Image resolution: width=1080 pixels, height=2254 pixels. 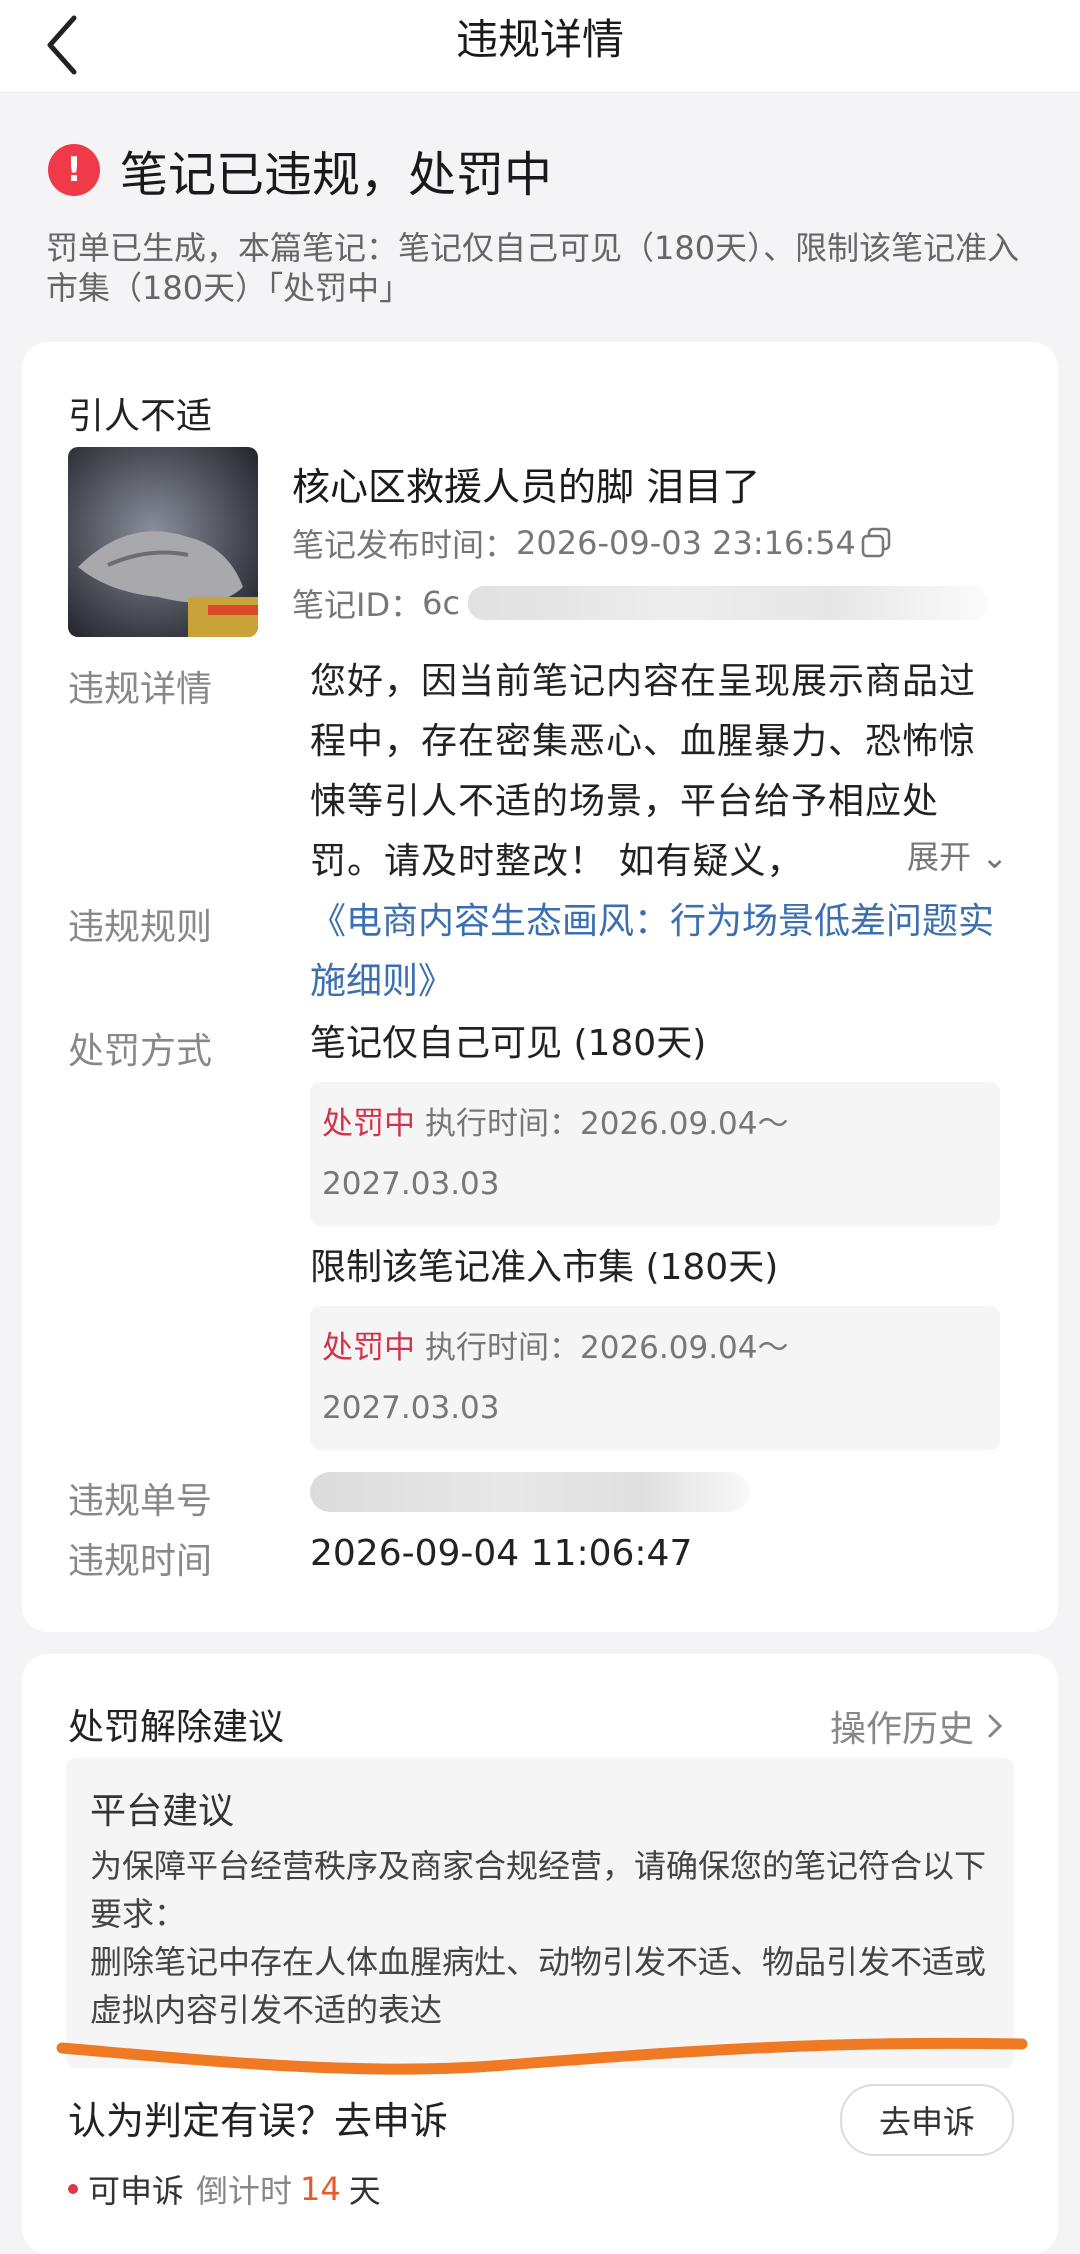 What do you see at coordinates (539, 39) in the screenshot?
I see `page-title: 违规详情` at bounding box center [539, 39].